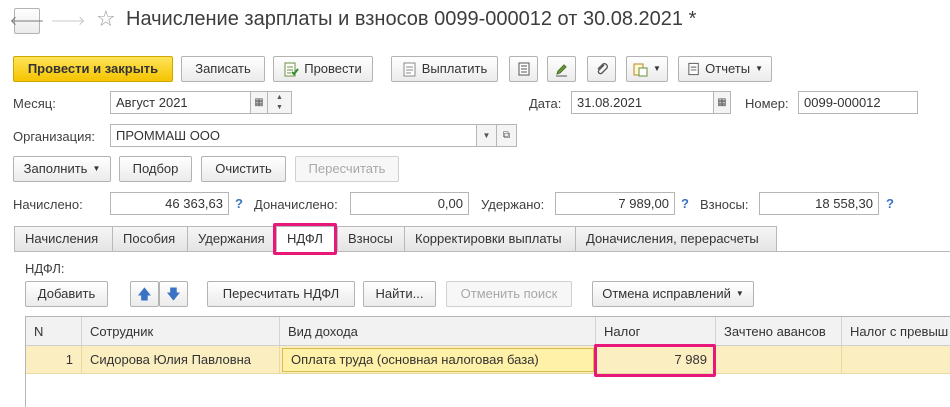  Describe the element at coordinates (676, 239) in the screenshot. I see `tab-recalculations: Доначисления, перерасчеты` at that location.